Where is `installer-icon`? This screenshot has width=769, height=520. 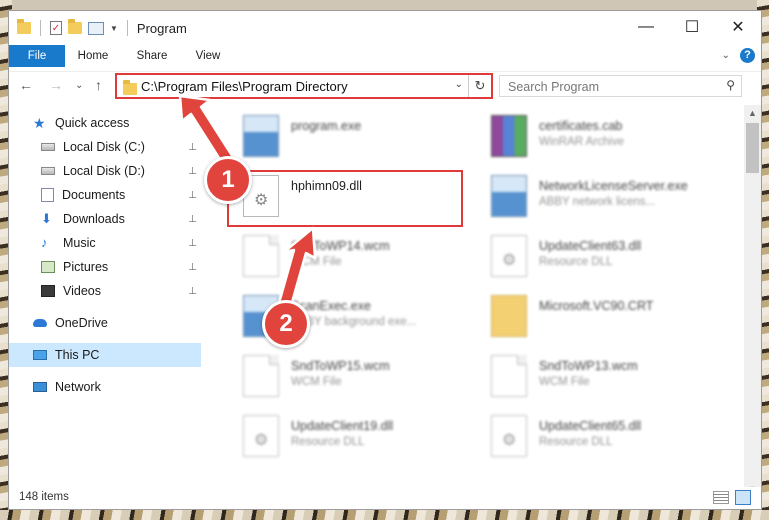 installer-icon is located at coordinates (261, 136).